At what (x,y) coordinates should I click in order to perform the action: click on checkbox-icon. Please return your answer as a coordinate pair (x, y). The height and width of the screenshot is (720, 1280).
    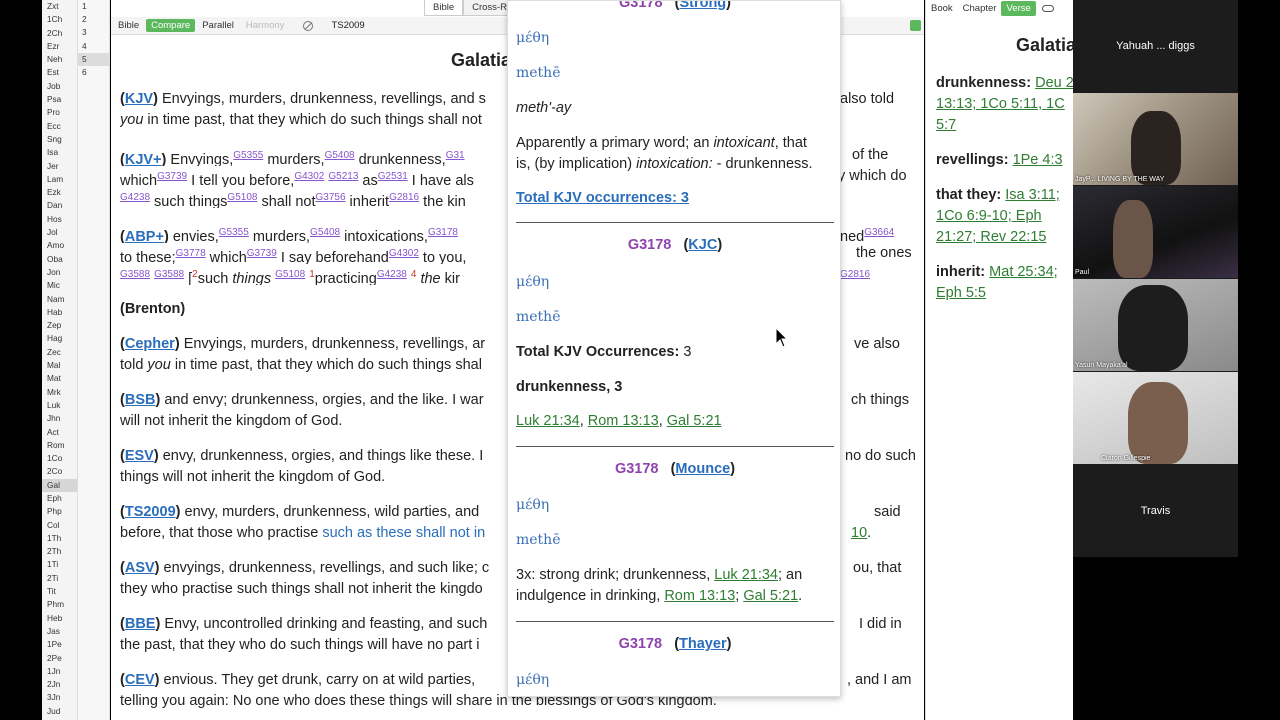
    Looking at the image, I should click on (915, 25).